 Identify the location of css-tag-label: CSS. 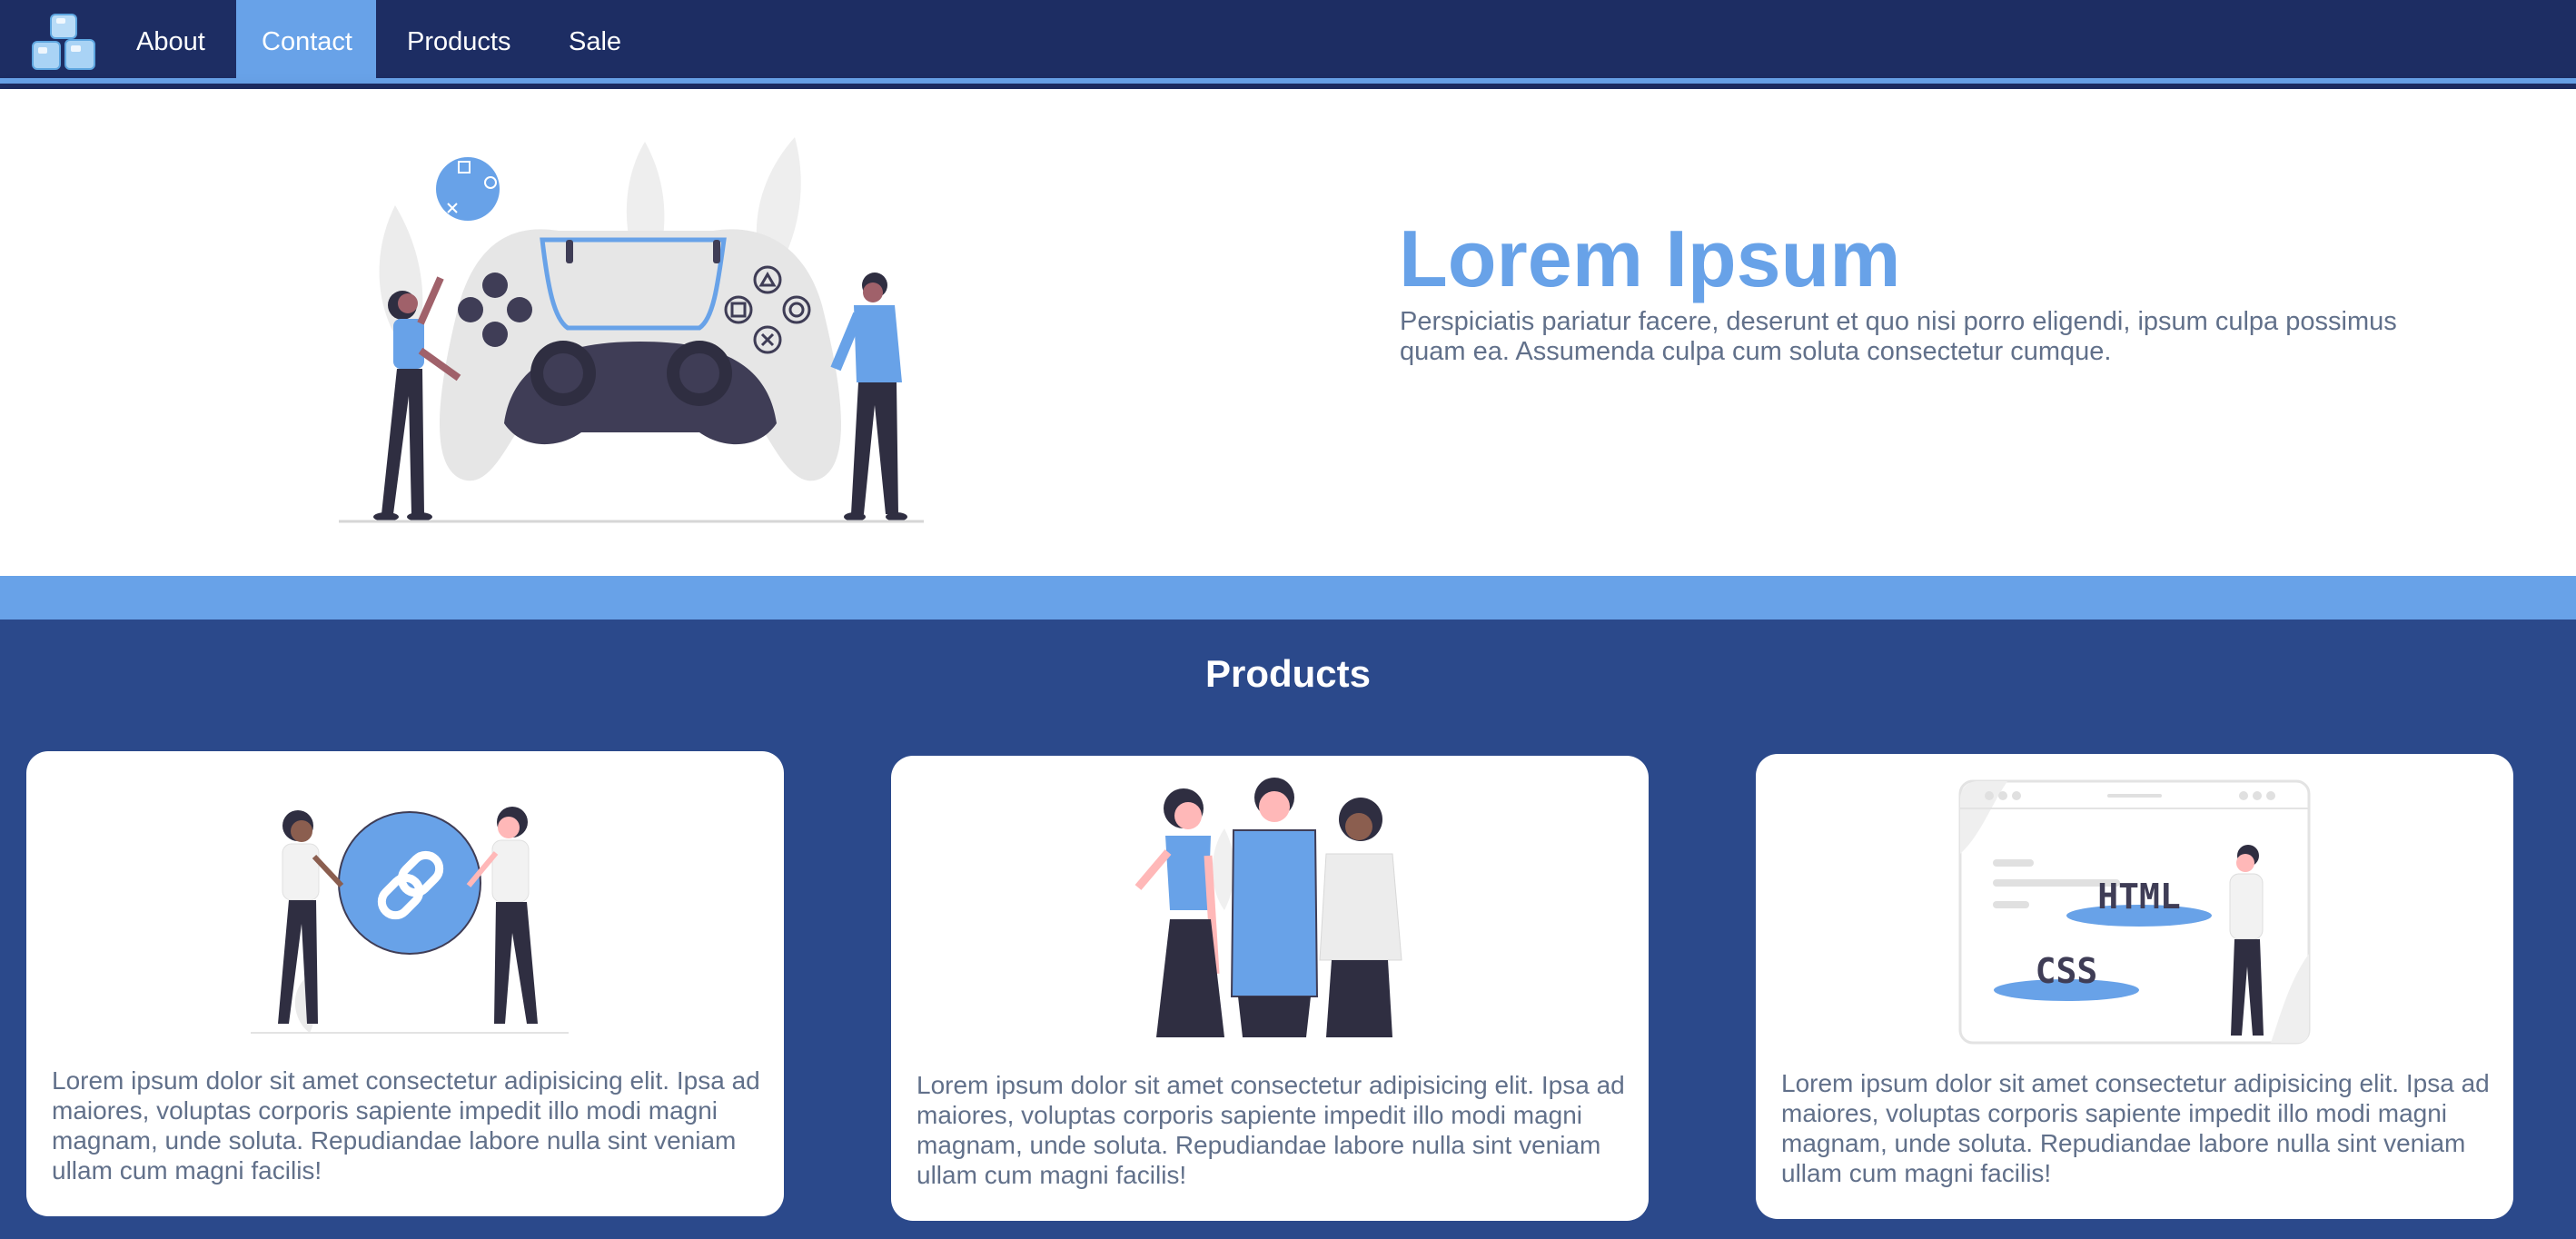
(2067, 971).